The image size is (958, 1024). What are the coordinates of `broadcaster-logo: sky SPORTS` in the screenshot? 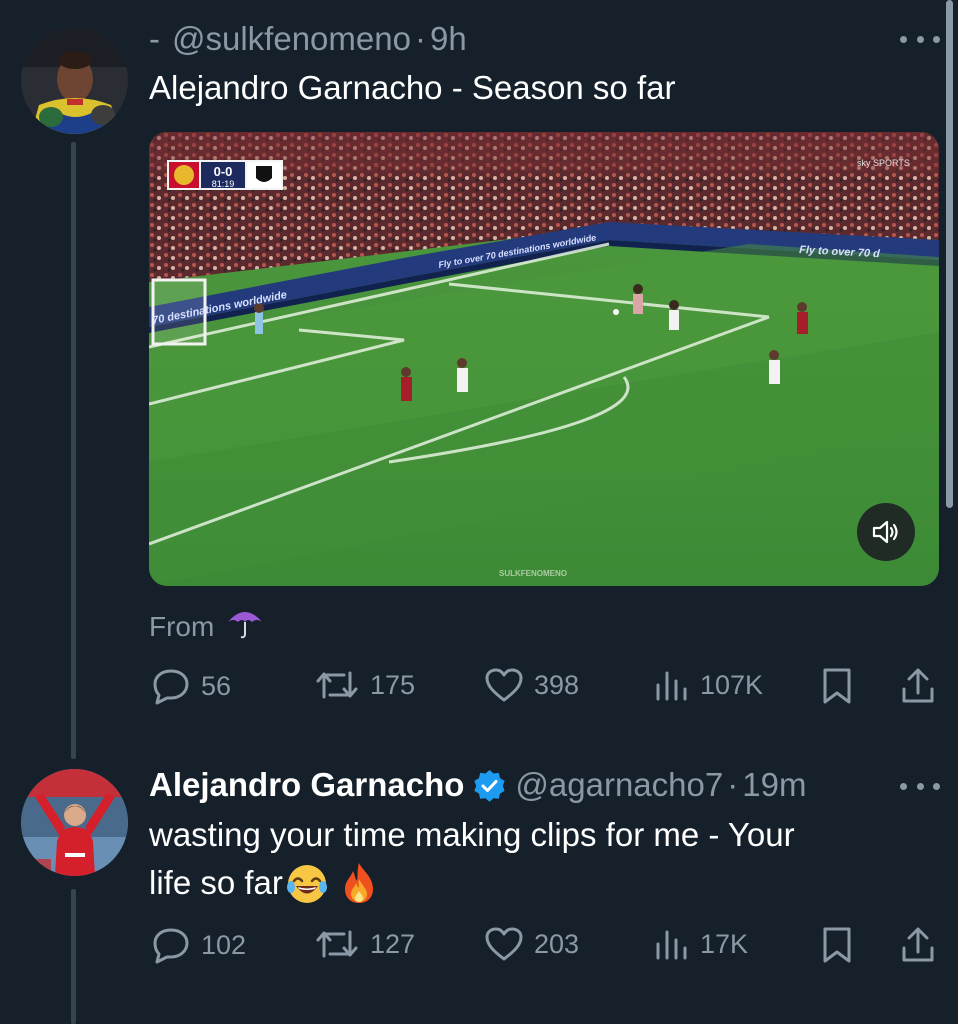 It's located at (883, 163).